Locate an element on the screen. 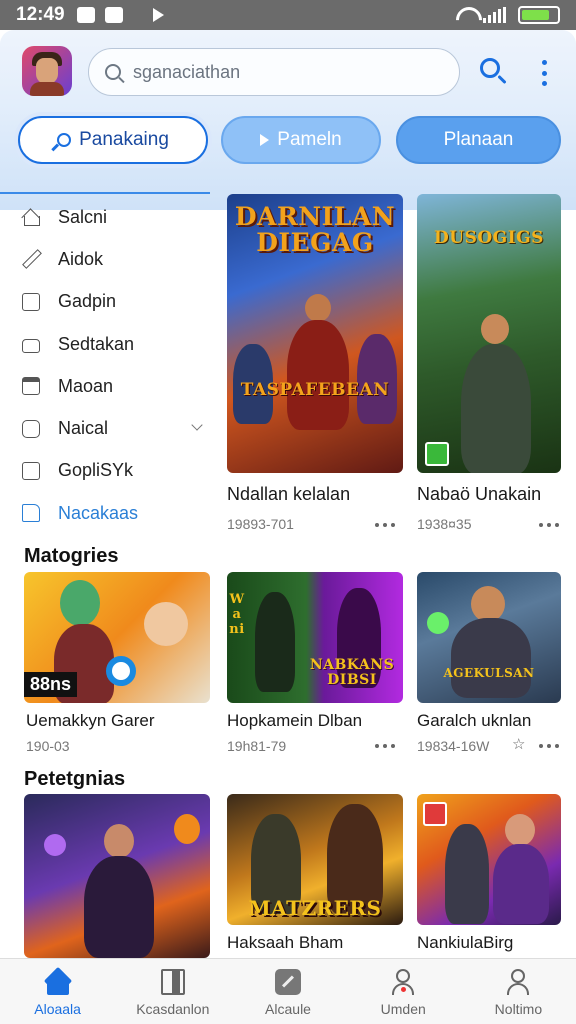 This screenshot has height=1024, width=576. sidebar-item-goplisyk: GopliSYk is located at coordinates (107, 471).